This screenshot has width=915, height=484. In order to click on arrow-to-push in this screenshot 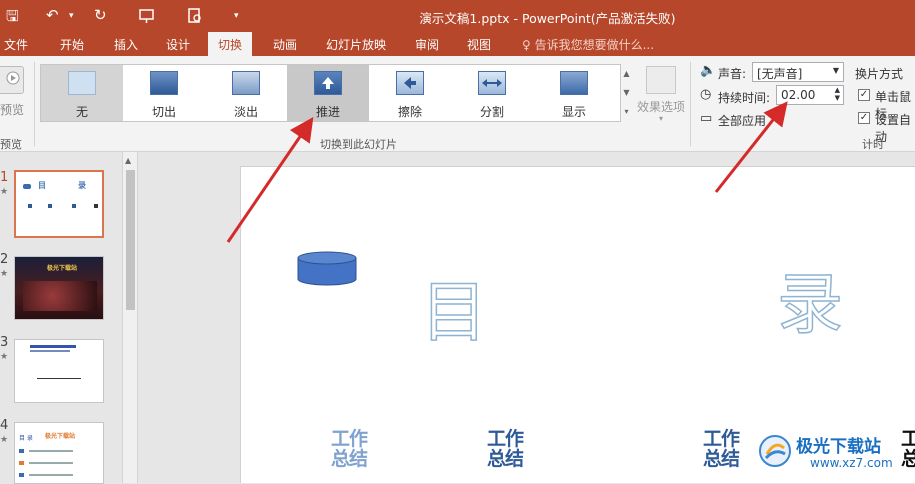, I will do `click(270, 180)`.